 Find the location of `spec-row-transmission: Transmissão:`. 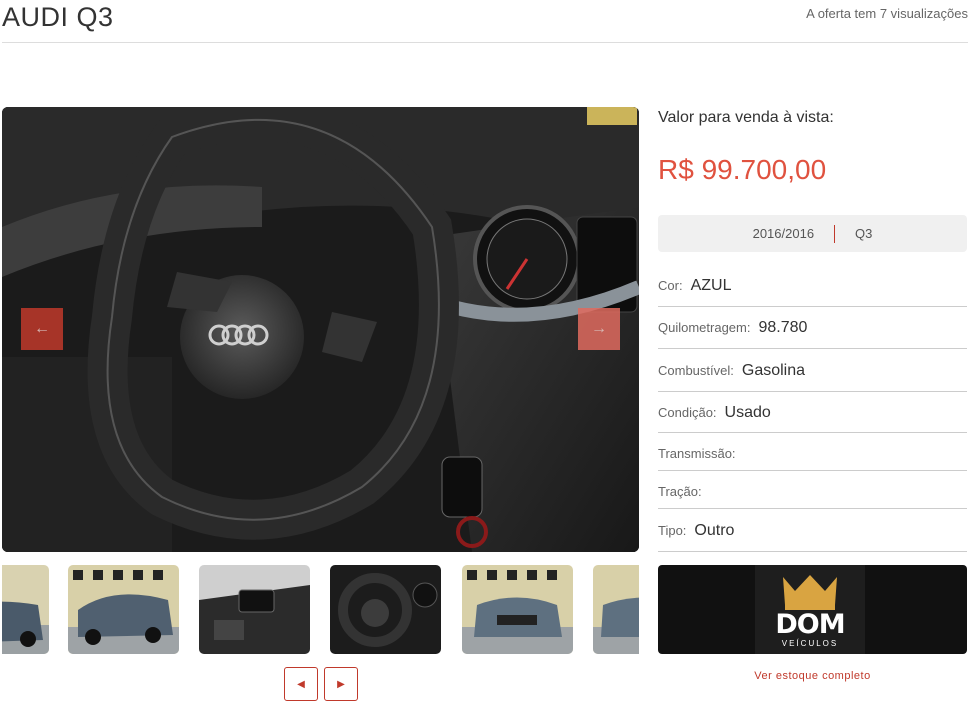

spec-row-transmission: Transmissão: is located at coordinates (812, 458).